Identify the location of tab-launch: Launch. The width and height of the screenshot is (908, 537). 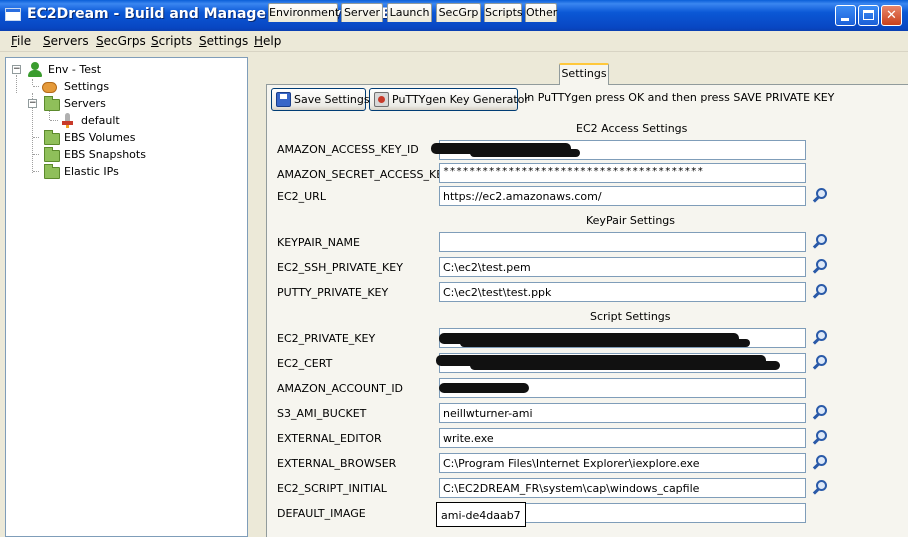
(409, 12).